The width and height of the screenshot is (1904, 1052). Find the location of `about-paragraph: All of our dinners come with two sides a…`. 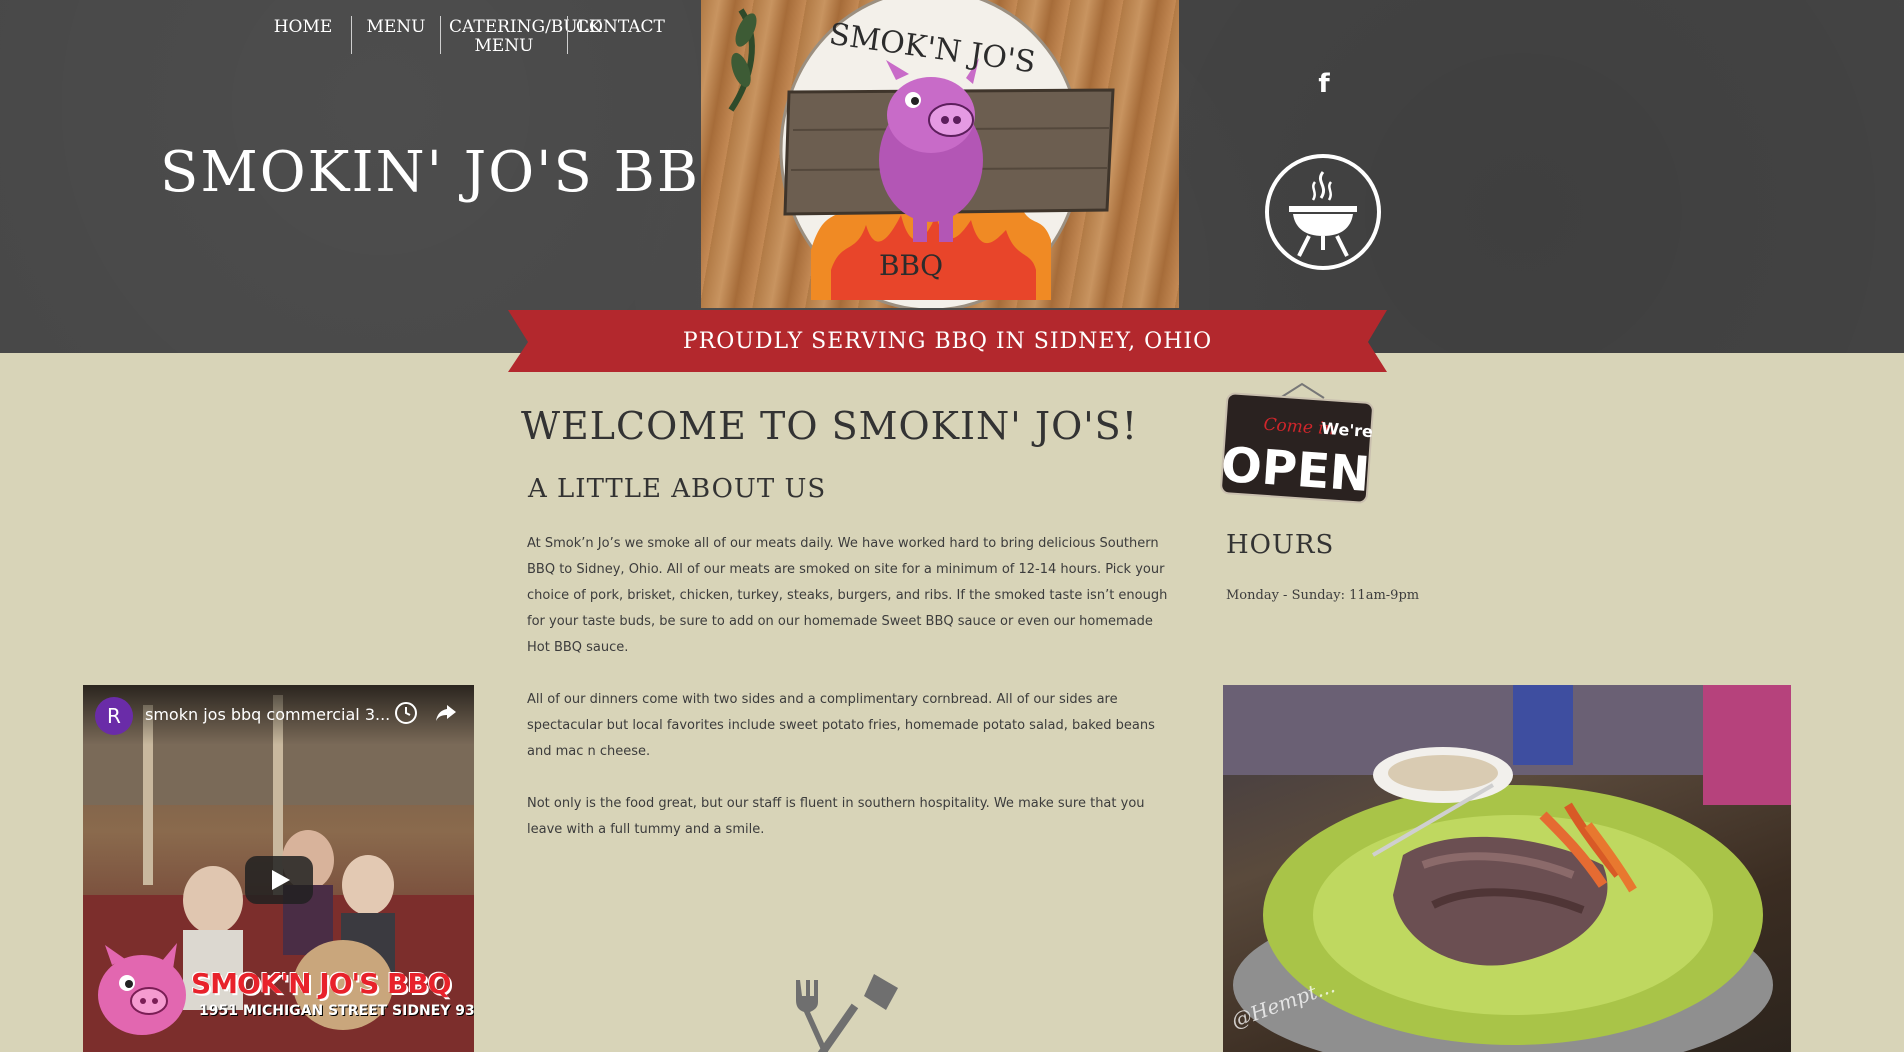

about-paragraph: All of our dinners come with two sides a… is located at coordinates (841, 725).